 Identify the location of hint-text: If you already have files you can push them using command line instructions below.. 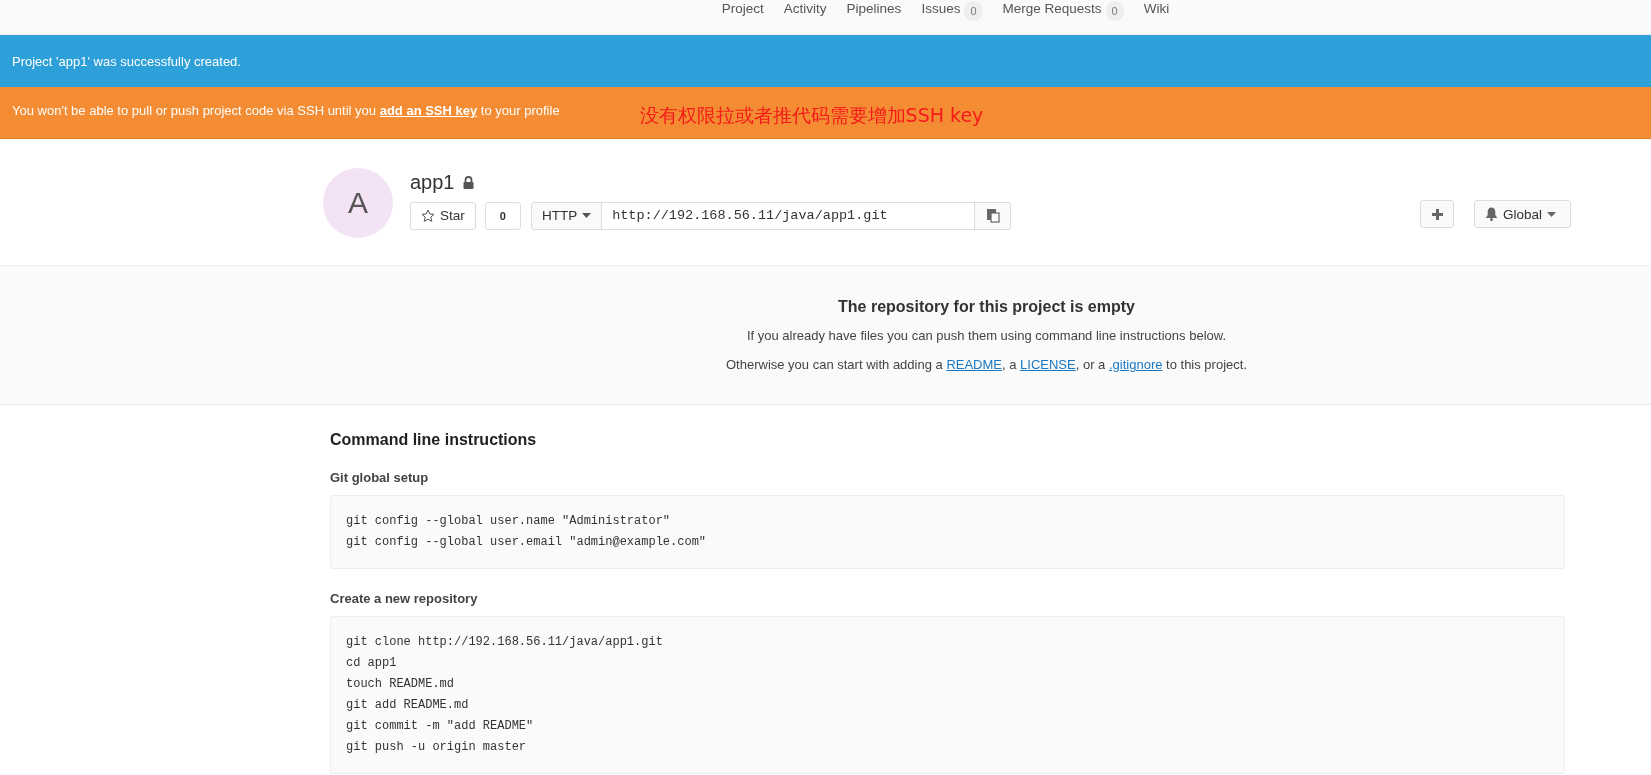
(986, 335).